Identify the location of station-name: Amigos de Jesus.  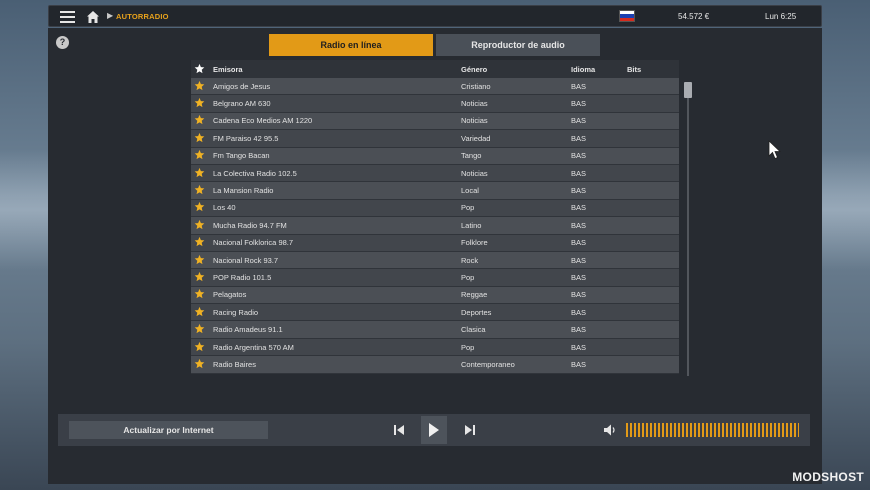
(242, 86).